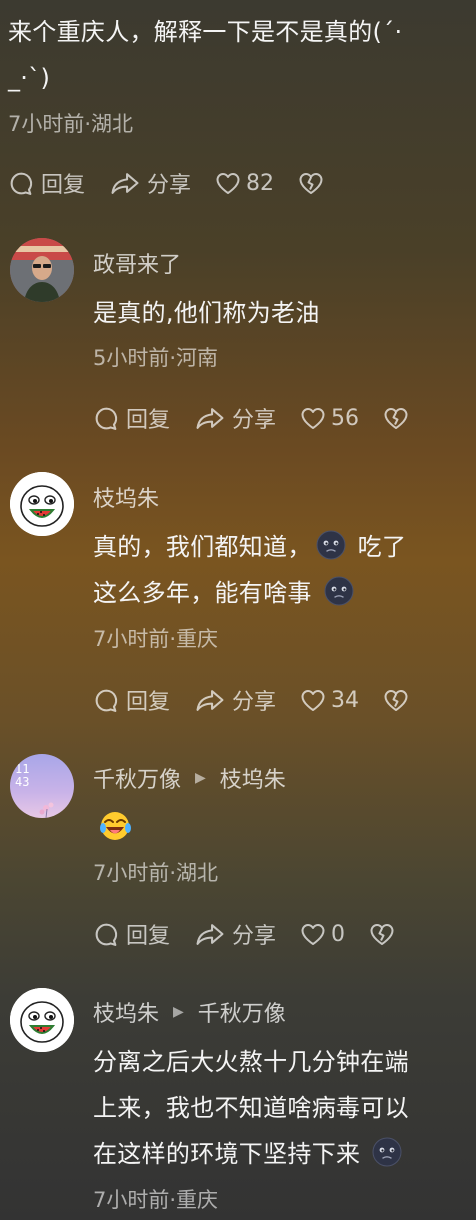 This screenshot has width=476, height=1220. Describe the element at coordinates (205, 32) in the screenshot. I see `top-comment-line-1: 来个重庆人，解释一下是不是真的(´·` at that location.